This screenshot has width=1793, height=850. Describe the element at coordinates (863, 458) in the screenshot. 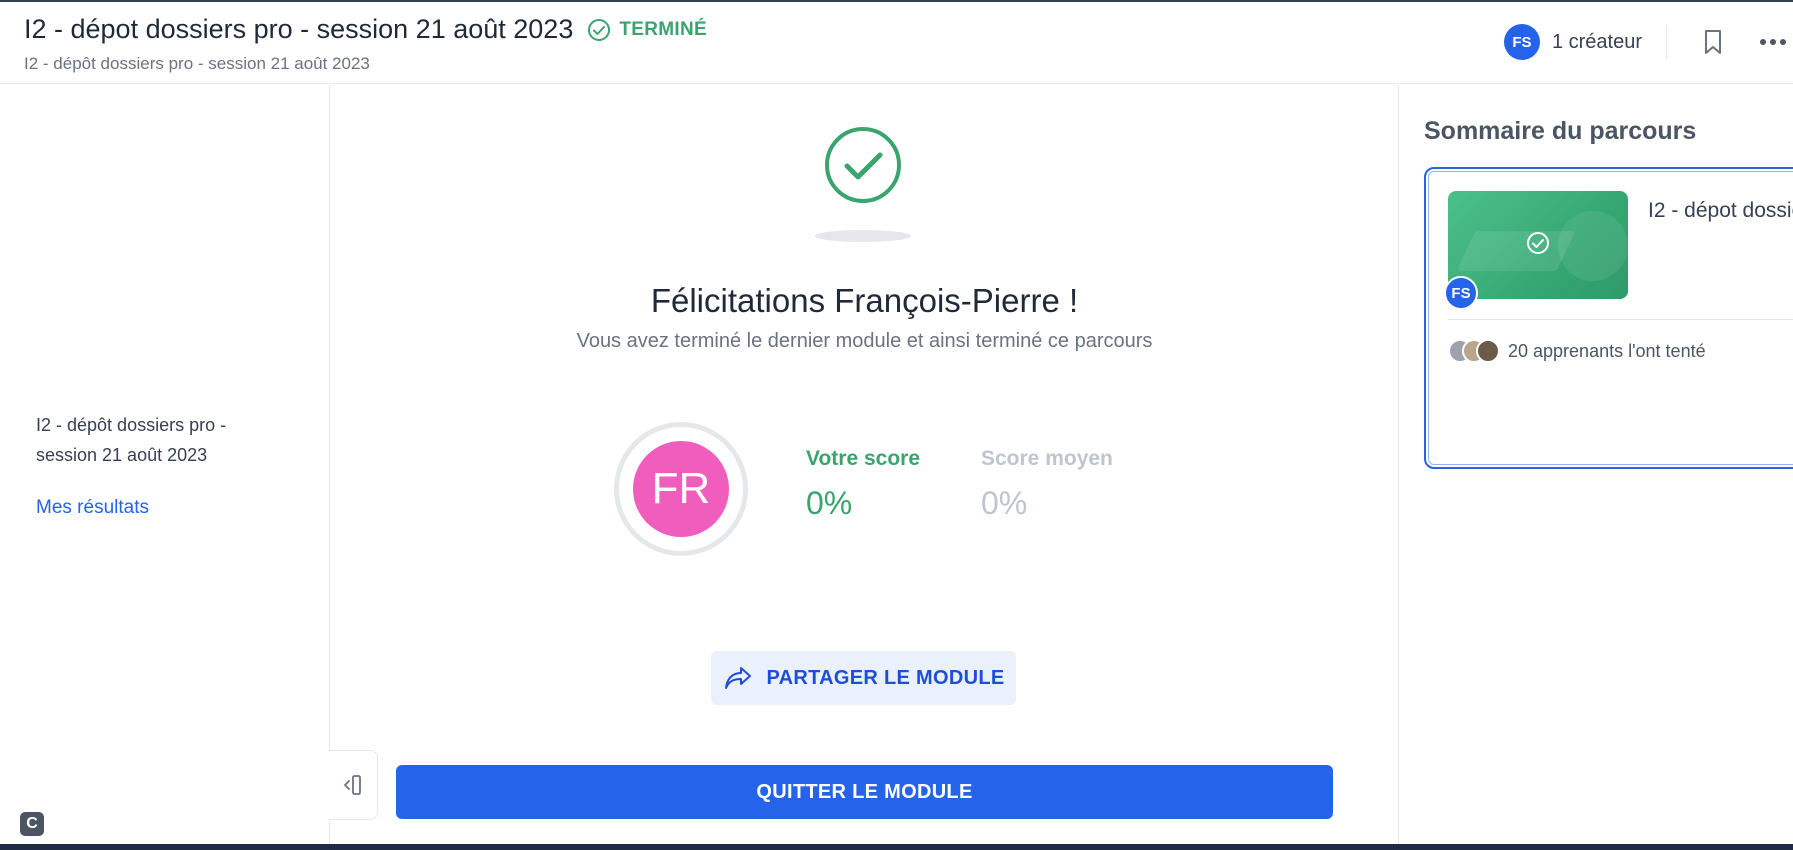

I see `my-score-label: Votre score` at that location.